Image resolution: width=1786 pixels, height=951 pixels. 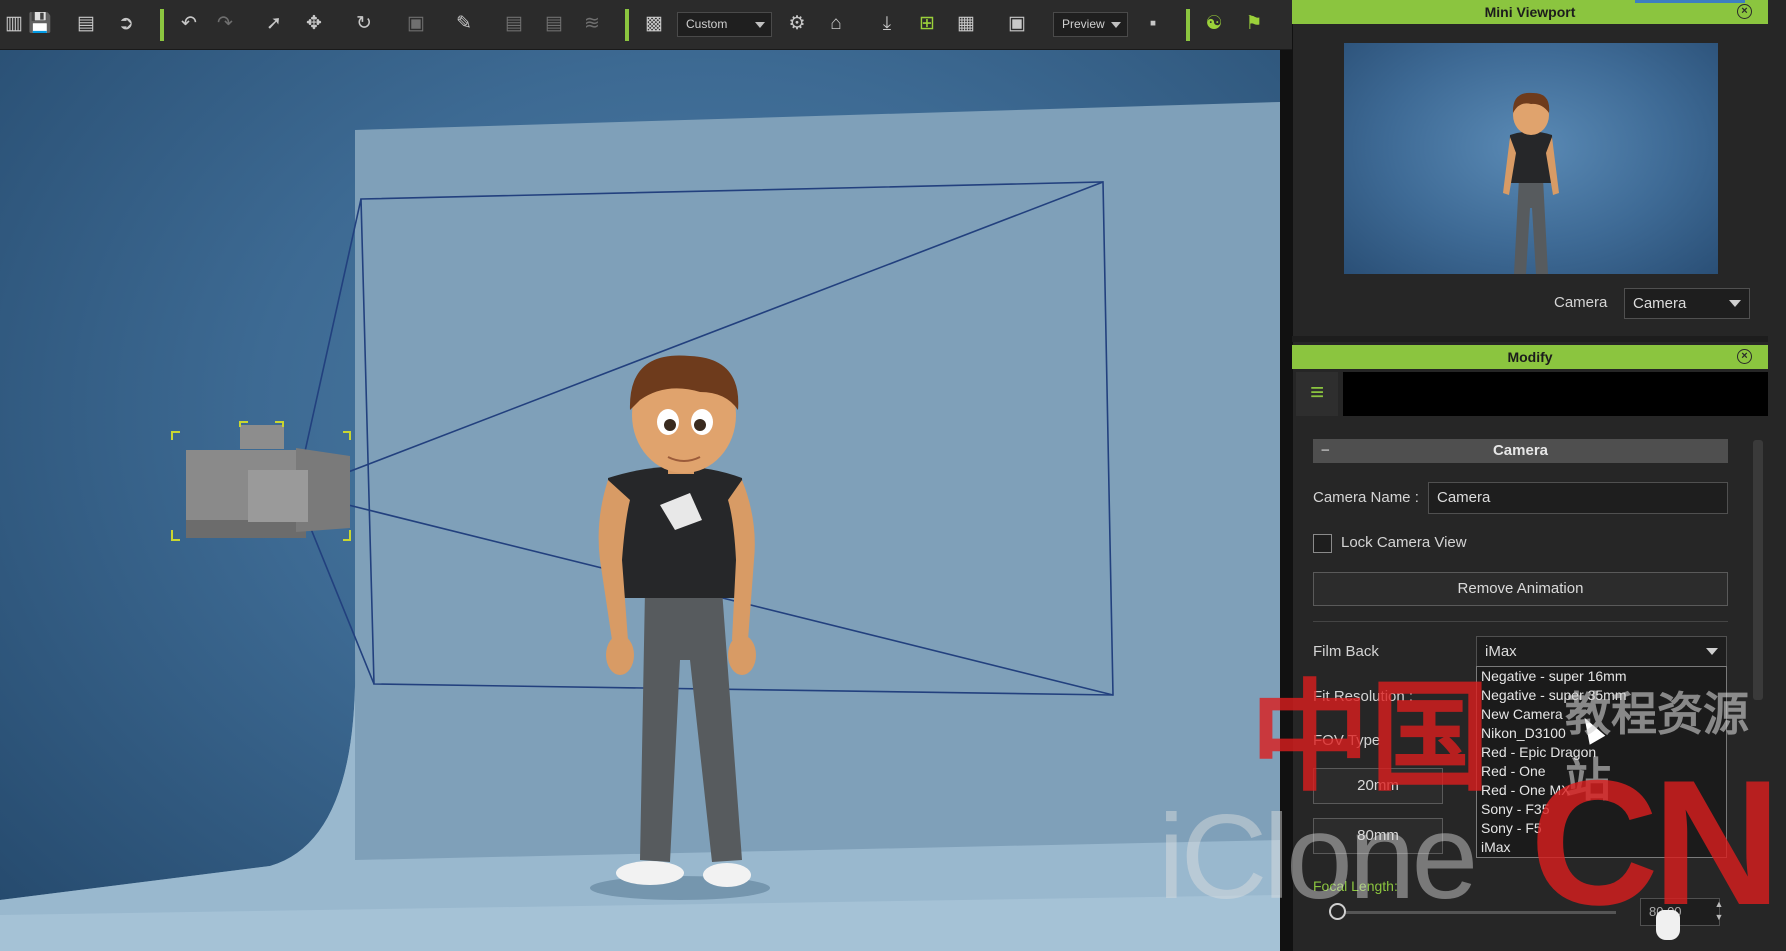 What do you see at coordinates (1601, 714) in the screenshot?
I see `film-back-option: New Camera` at bounding box center [1601, 714].